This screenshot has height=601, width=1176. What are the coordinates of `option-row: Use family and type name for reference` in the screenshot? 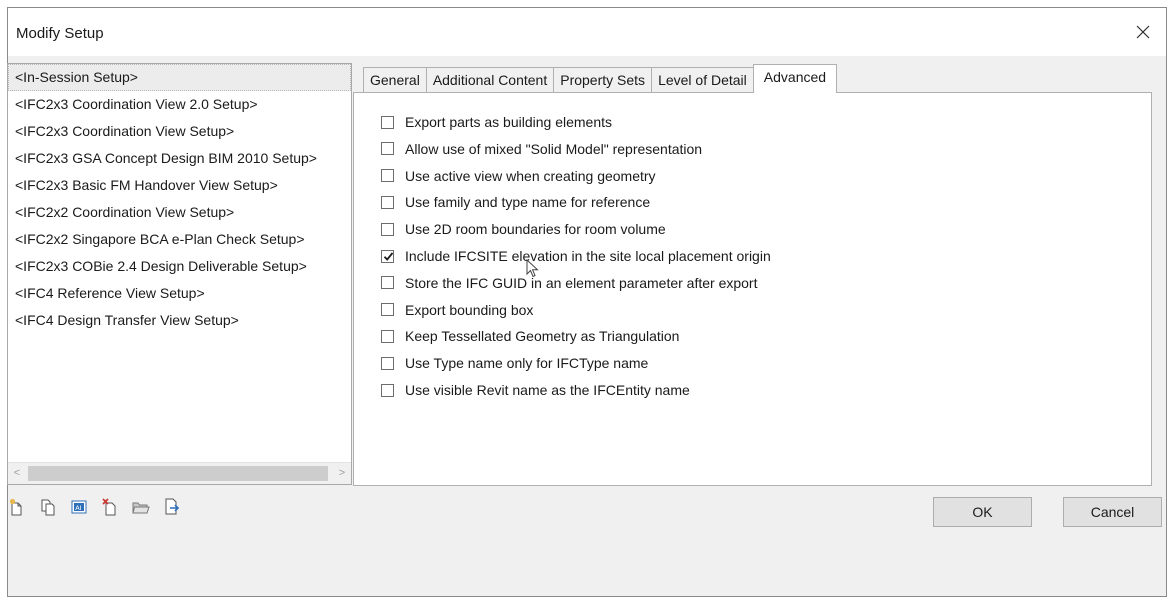 It's located at (515, 202).